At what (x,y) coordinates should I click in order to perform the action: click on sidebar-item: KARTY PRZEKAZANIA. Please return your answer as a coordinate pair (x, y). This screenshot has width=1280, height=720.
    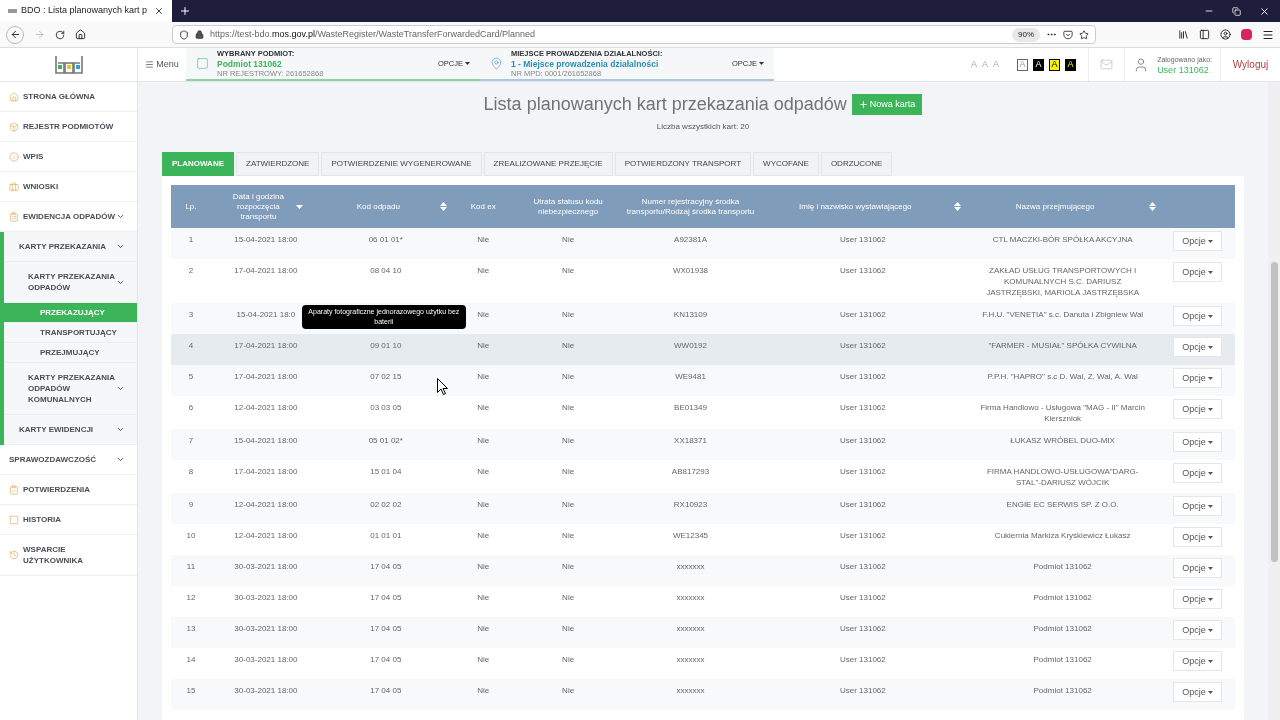
    Looking at the image, I should click on (70, 247).